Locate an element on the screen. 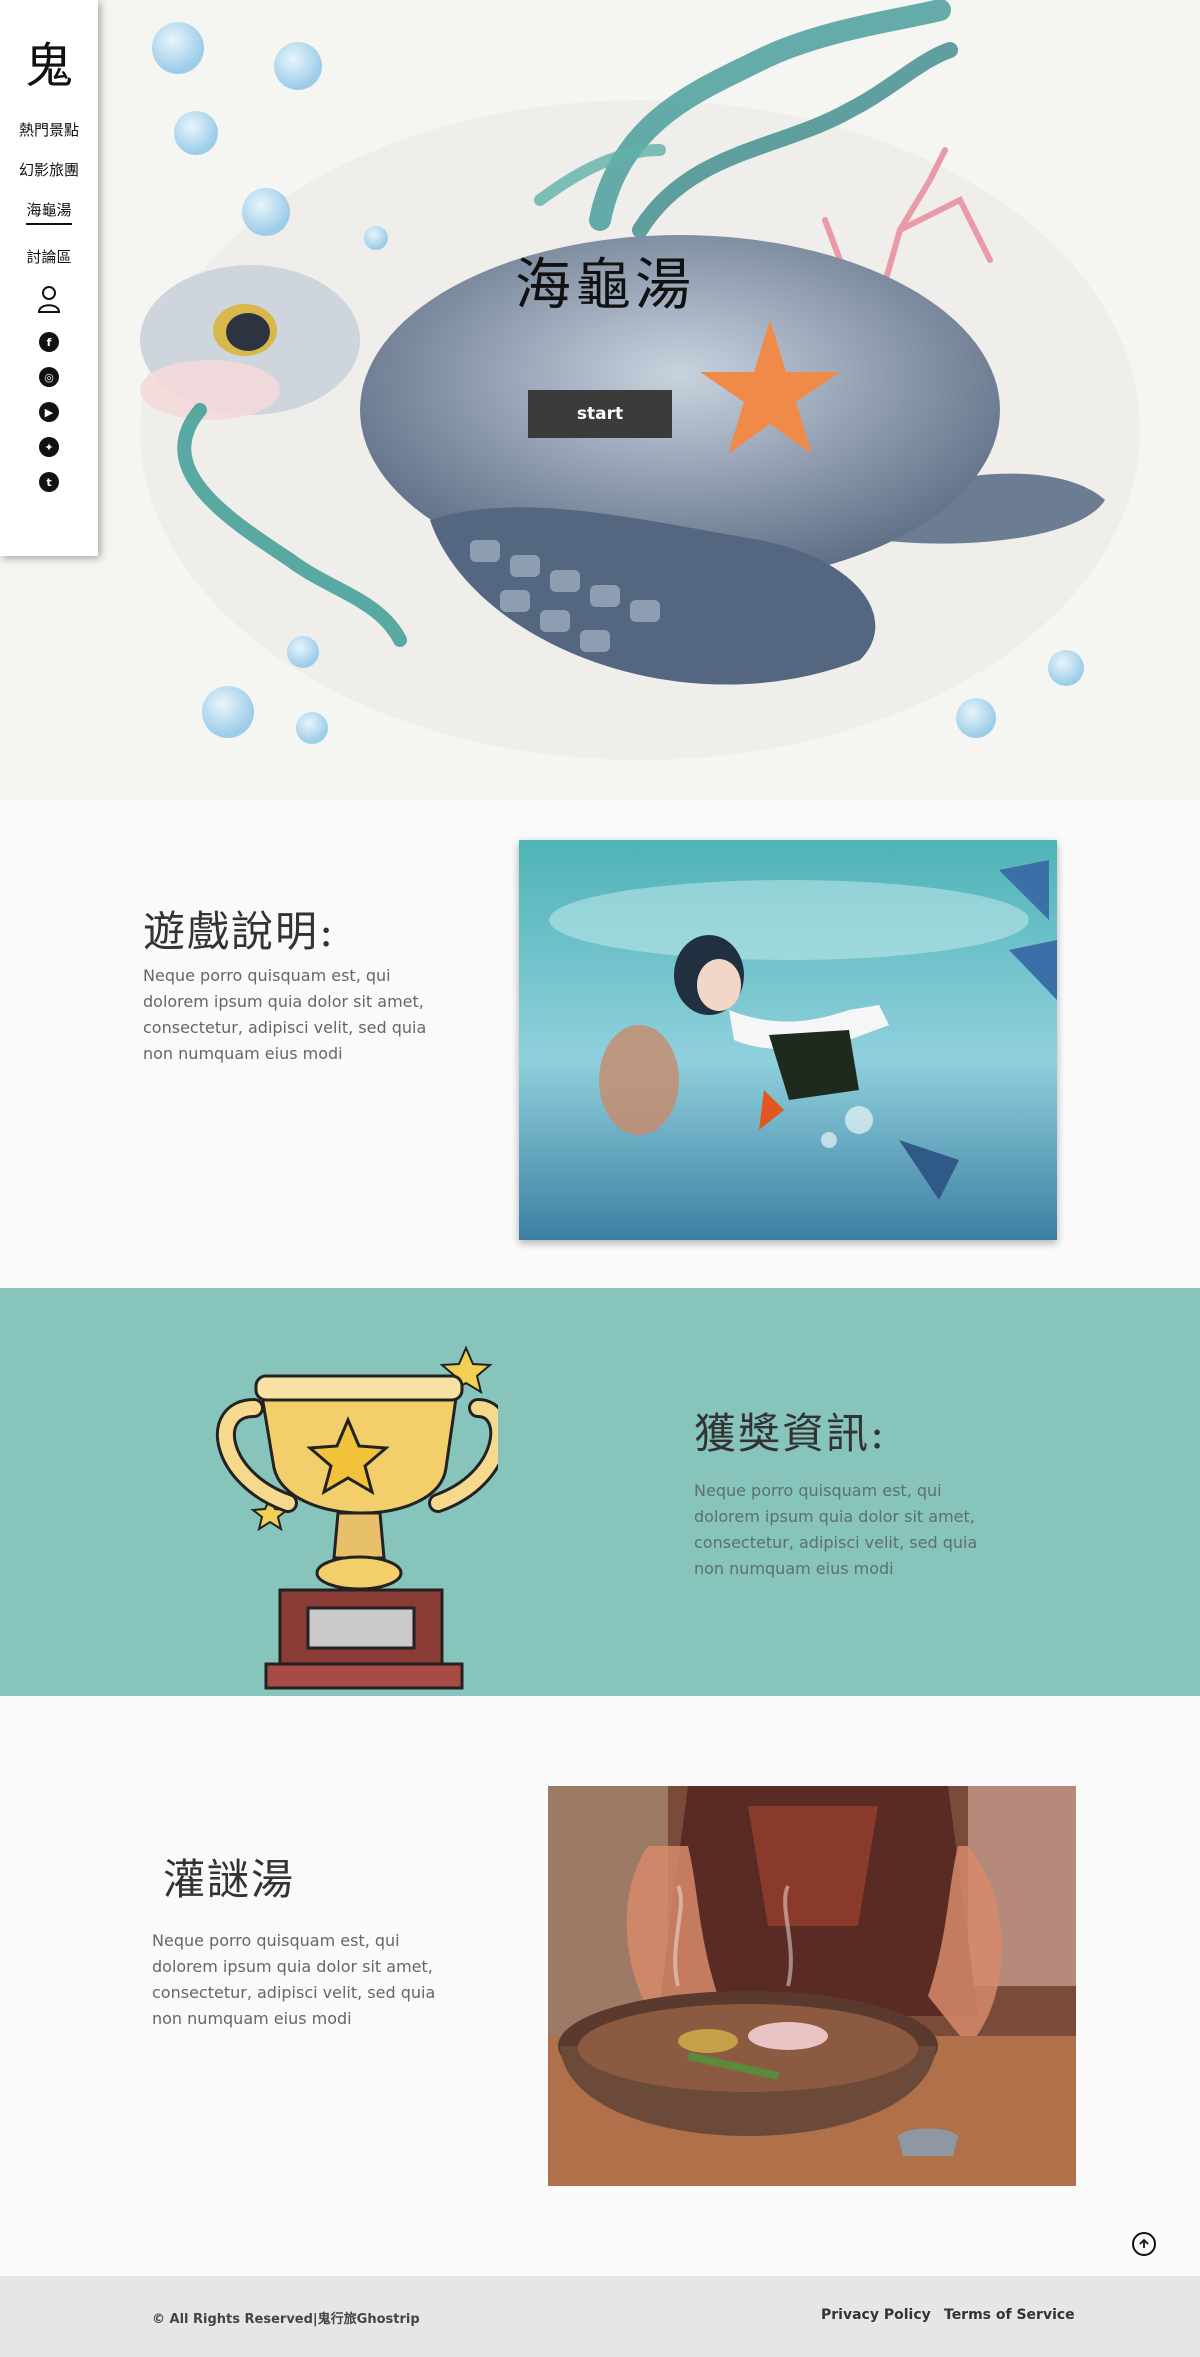 This screenshot has width=1200, height=2357. underwater-illustration is located at coordinates (788, 1040).